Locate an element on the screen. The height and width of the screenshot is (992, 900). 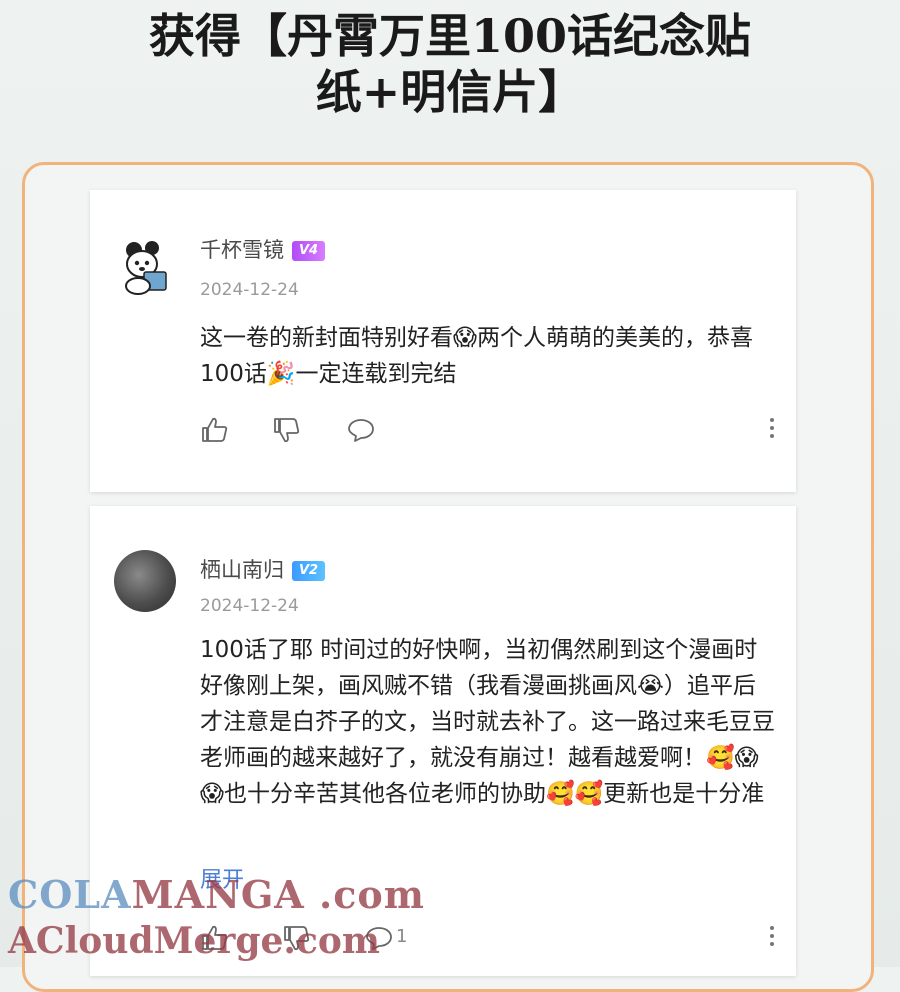
expand-link: 展开 is located at coordinates (222, 878).